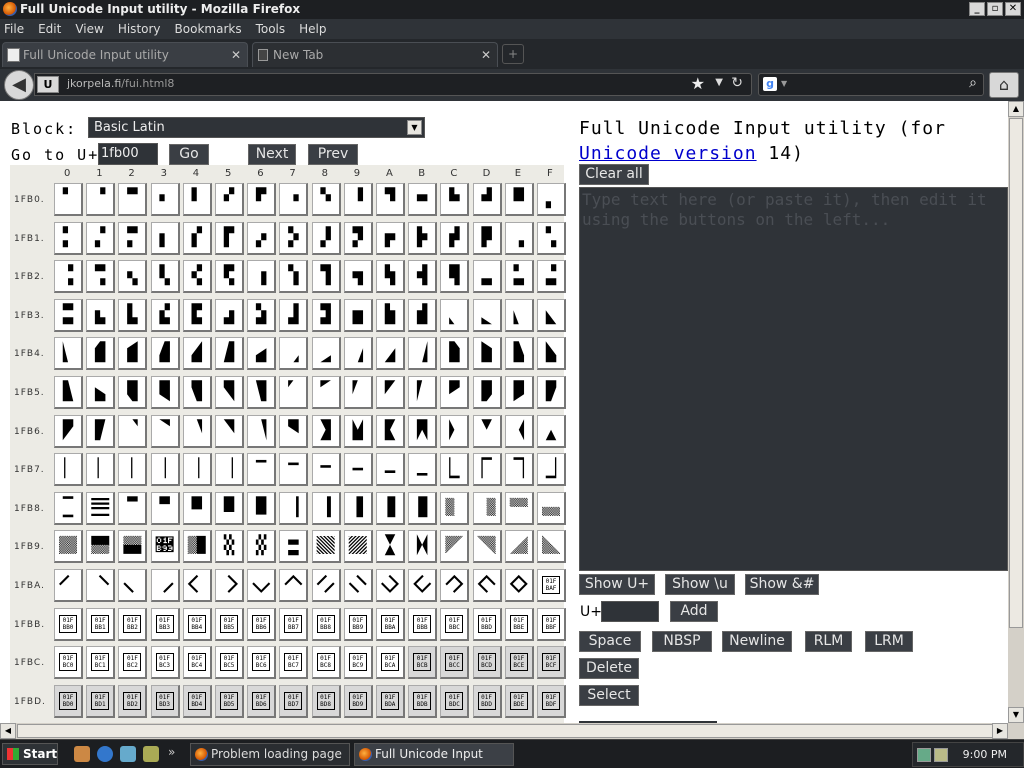 The height and width of the screenshot is (768, 1024). Describe the element at coordinates (941, 755) in the screenshot. I see `volume-icon` at that location.